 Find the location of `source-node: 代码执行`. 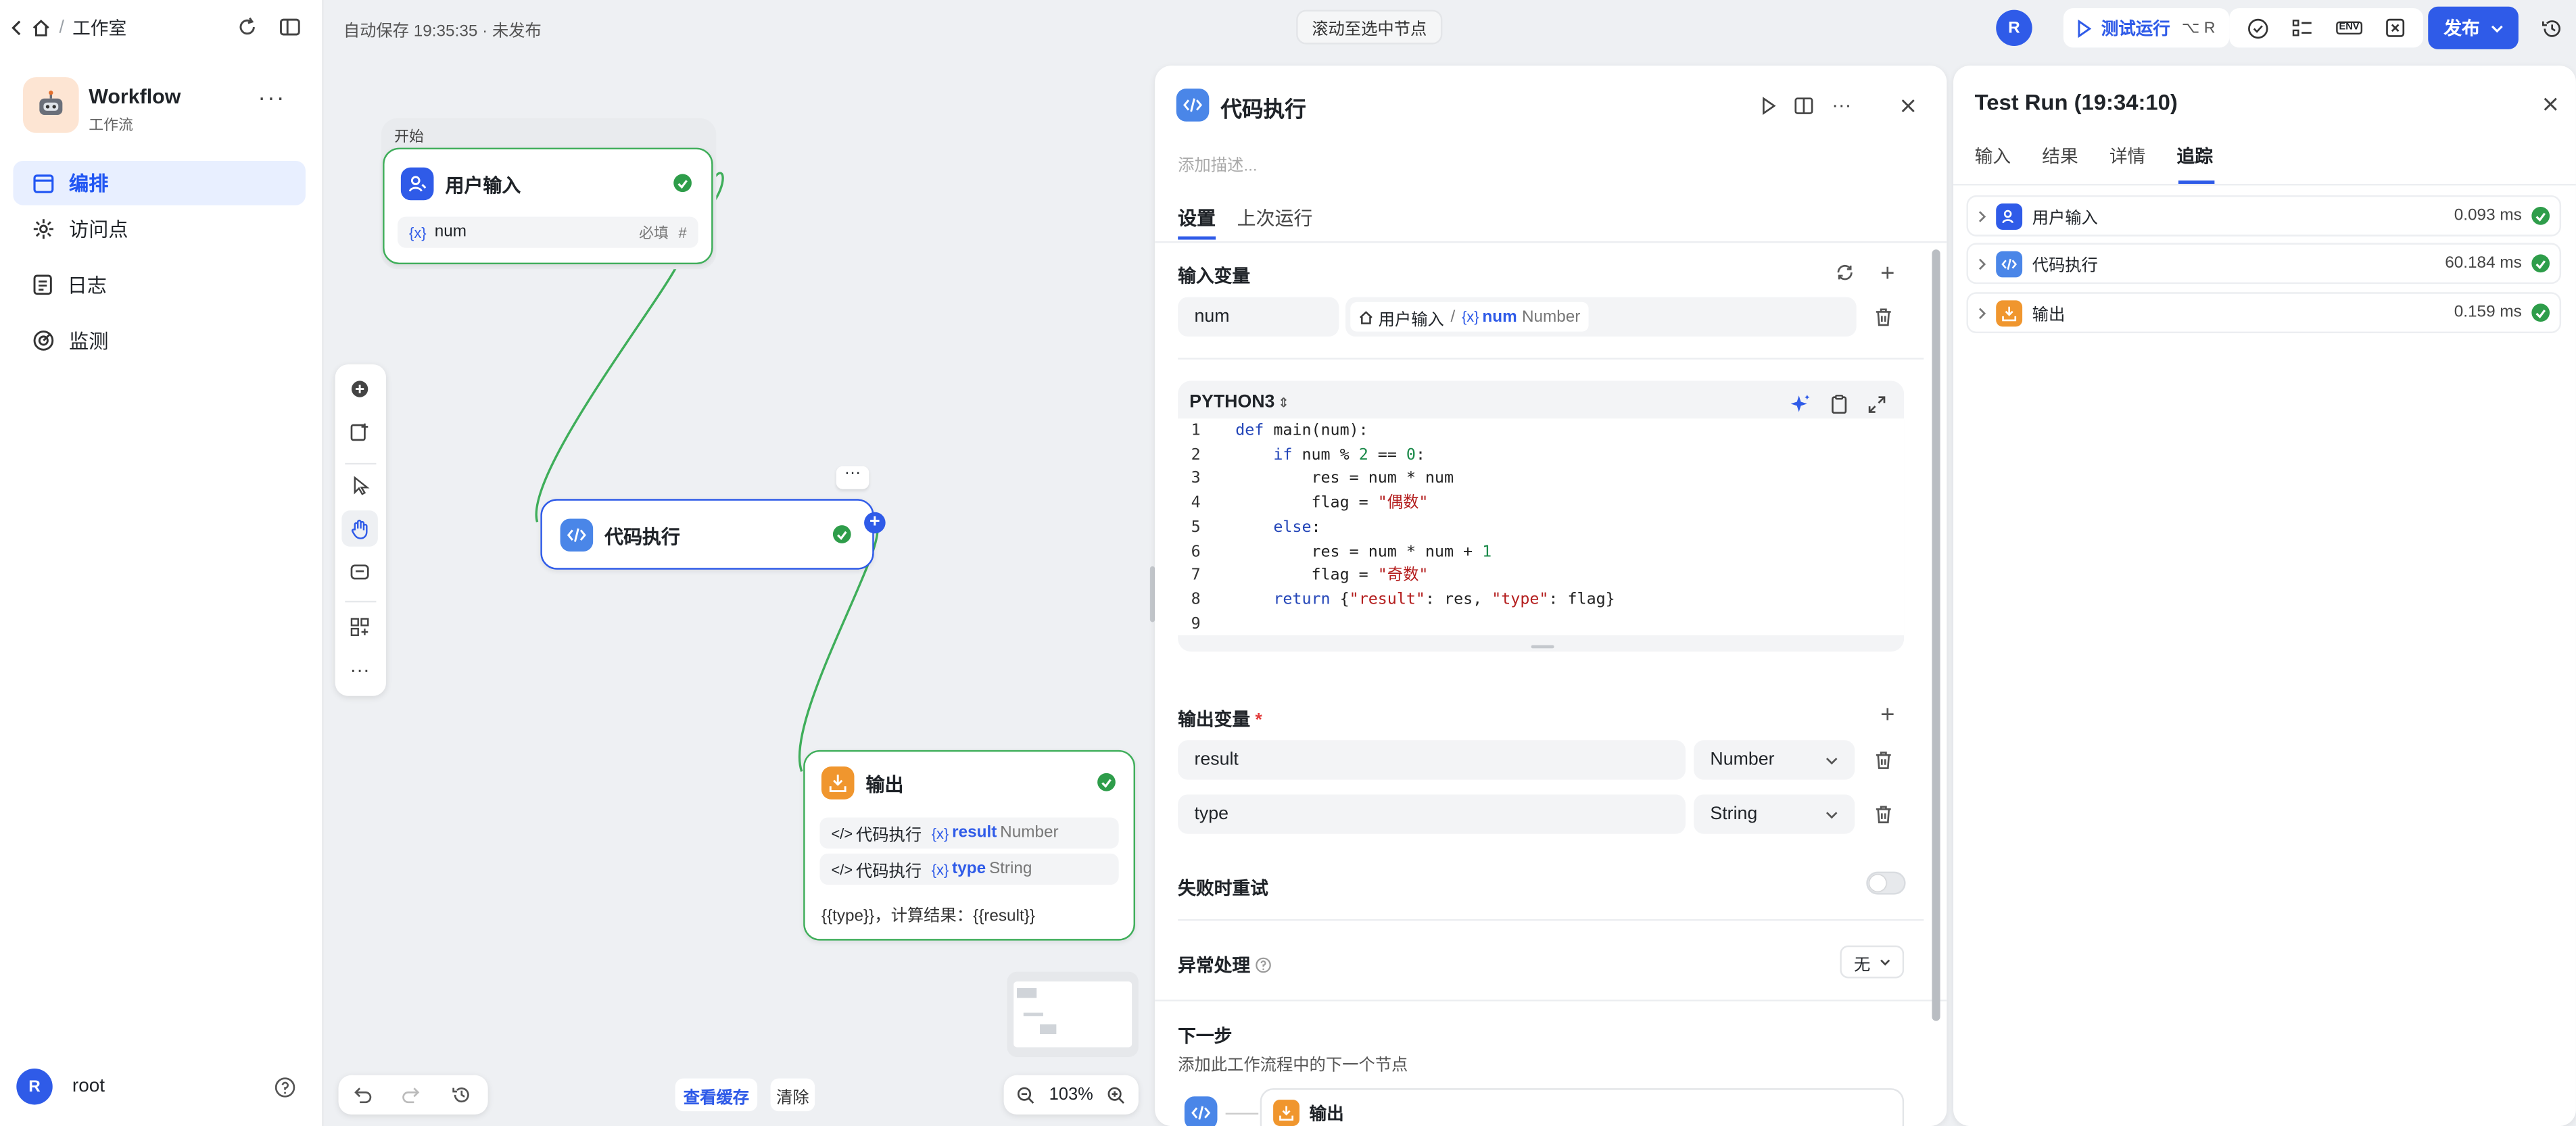

source-node: 代码执行 is located at coordinates (888, 872).